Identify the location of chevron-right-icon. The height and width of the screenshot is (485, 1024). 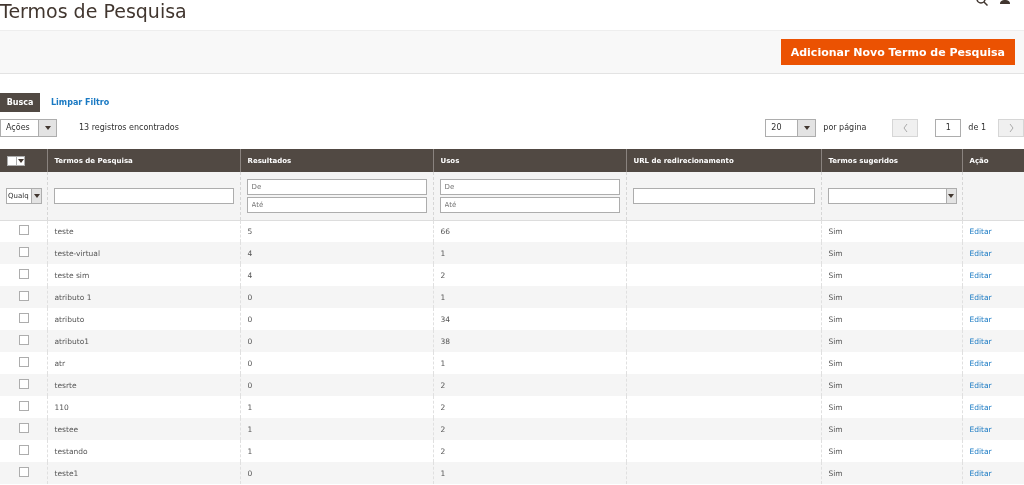
(1011, 127).